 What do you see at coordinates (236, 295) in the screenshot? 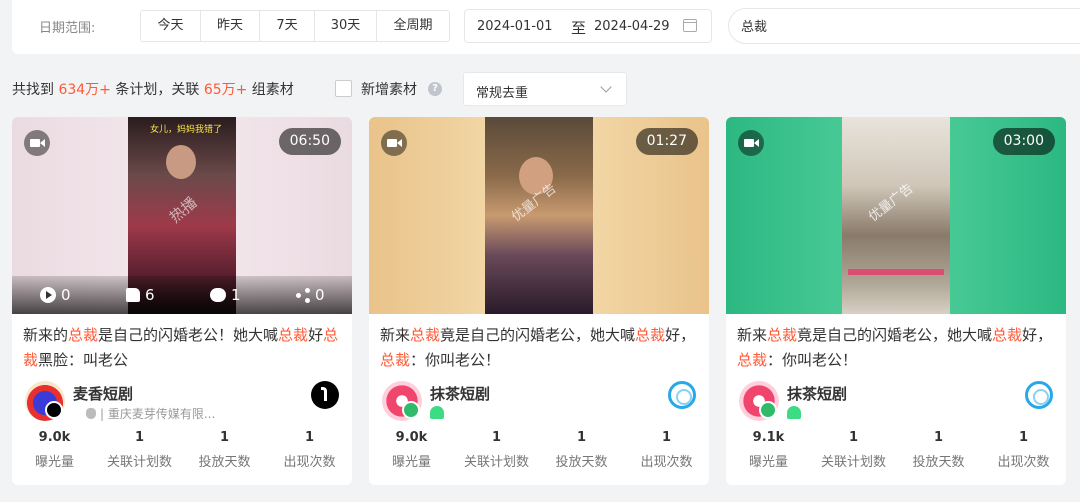
I see `comment-count: 1` at bounding box center [236, 295].